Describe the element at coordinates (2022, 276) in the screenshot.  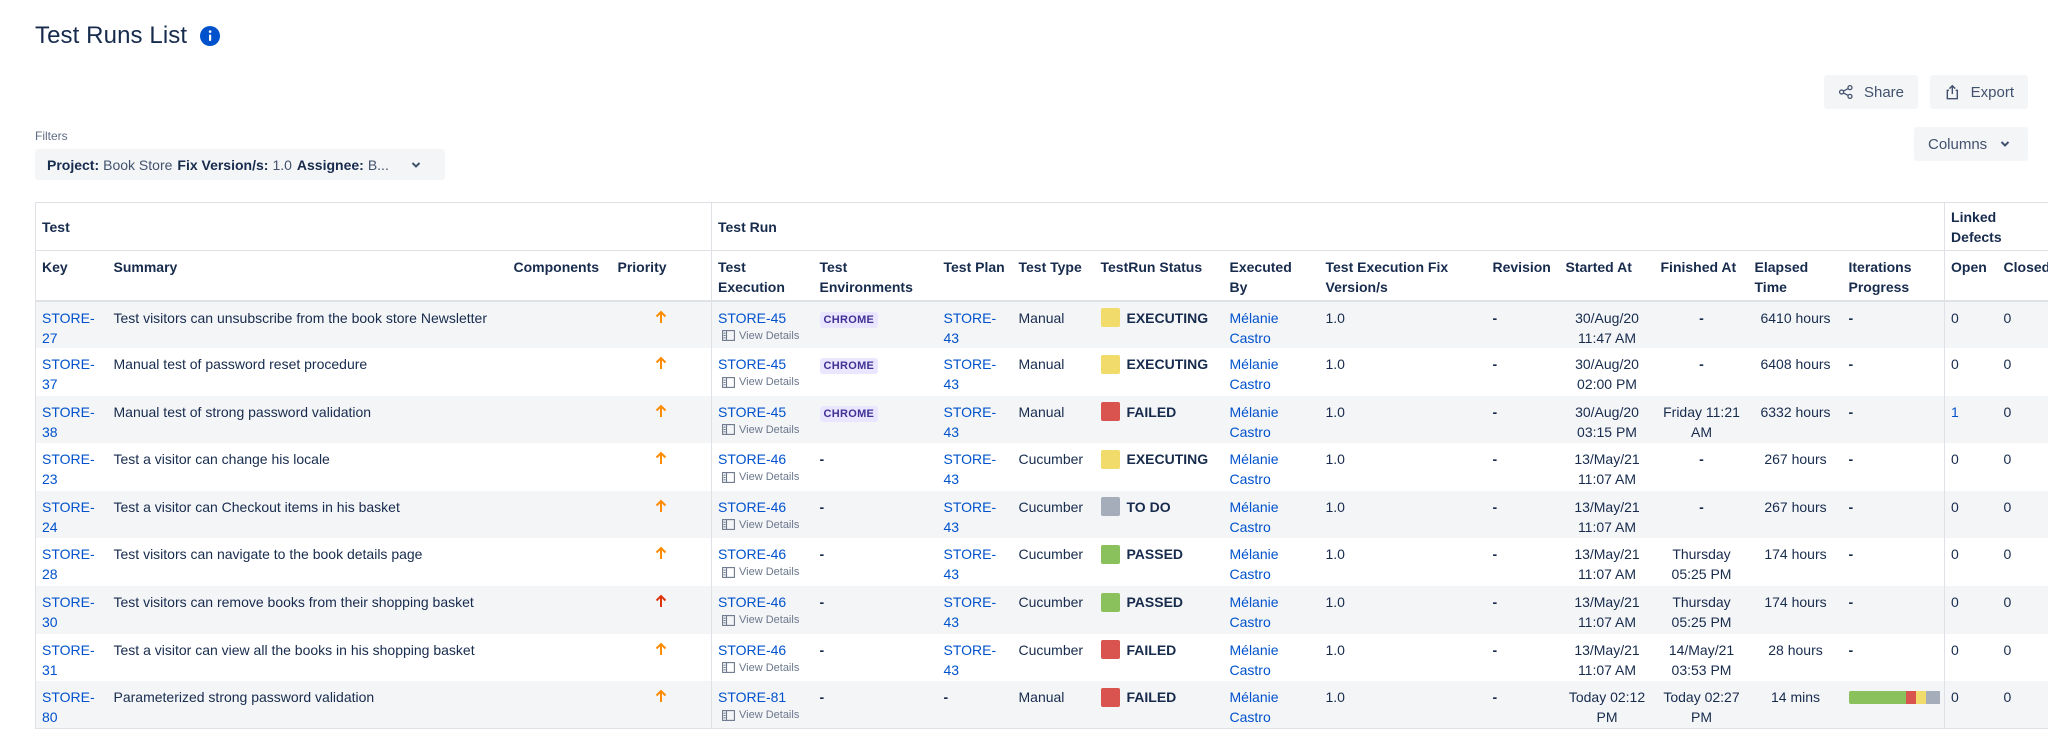
I see `col-closed: Closed` at that location.